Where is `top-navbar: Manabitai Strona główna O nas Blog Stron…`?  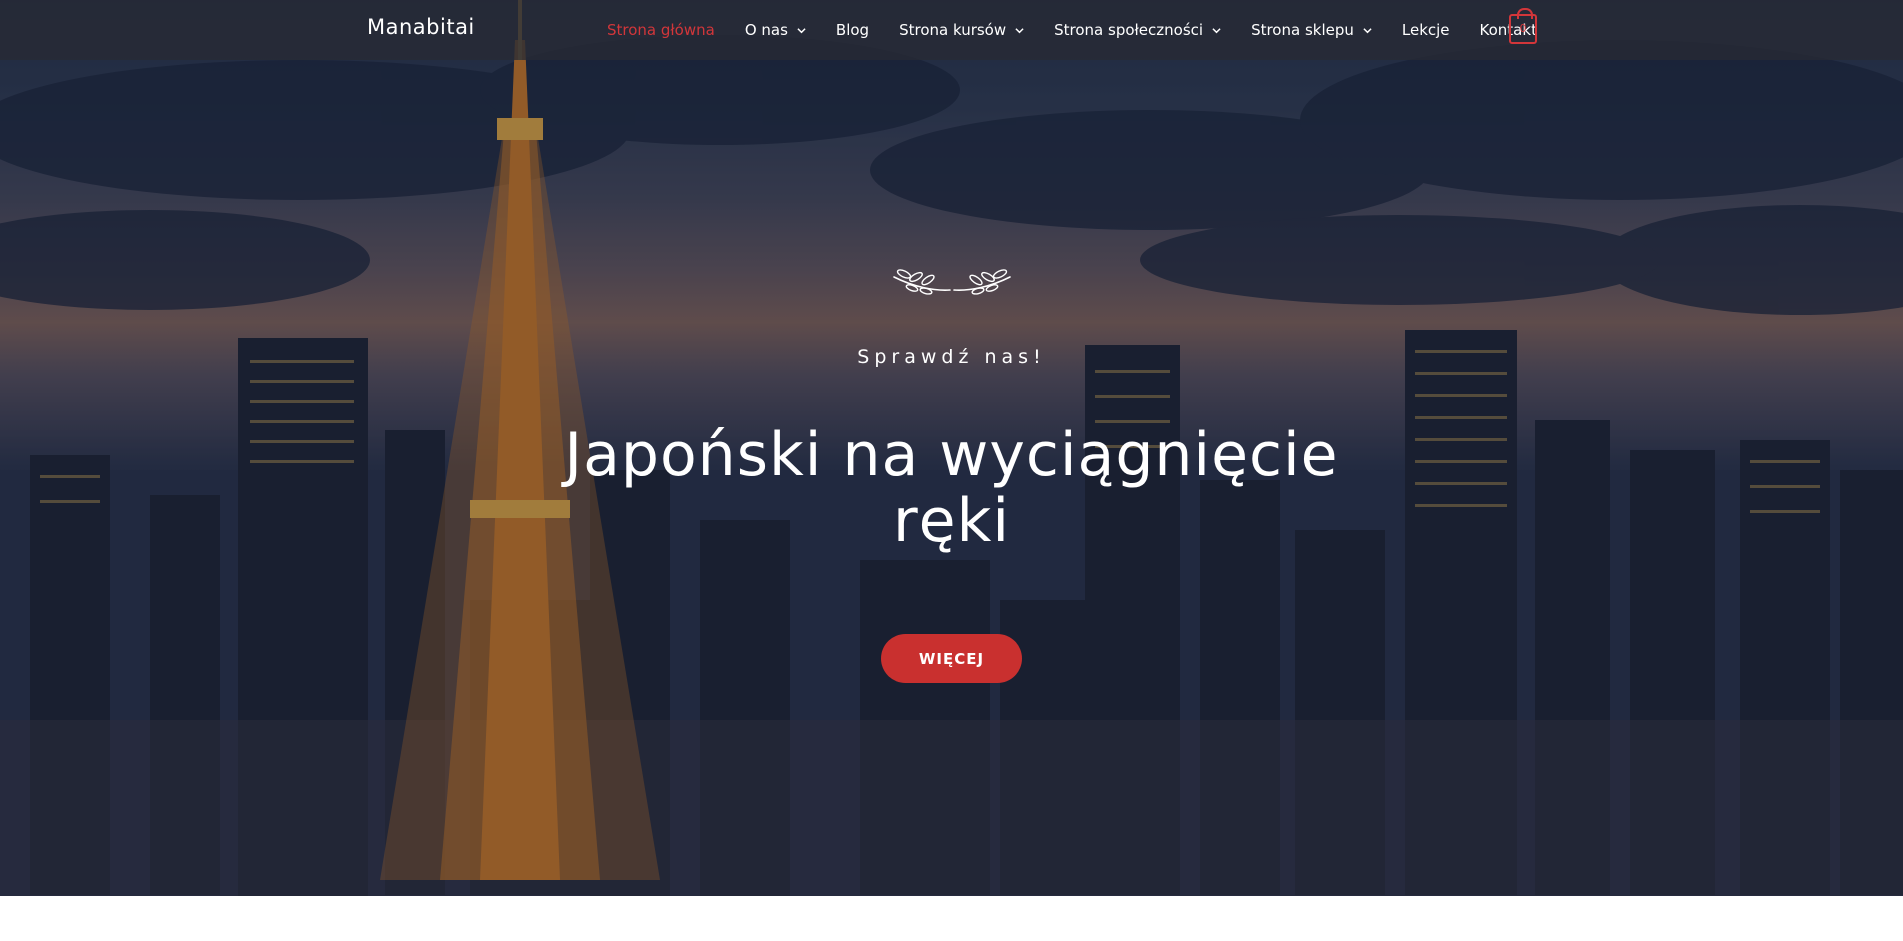
top-navbar: Manabitai Strona główna O nas Blog Stron… is located at coordinates (951, 30).